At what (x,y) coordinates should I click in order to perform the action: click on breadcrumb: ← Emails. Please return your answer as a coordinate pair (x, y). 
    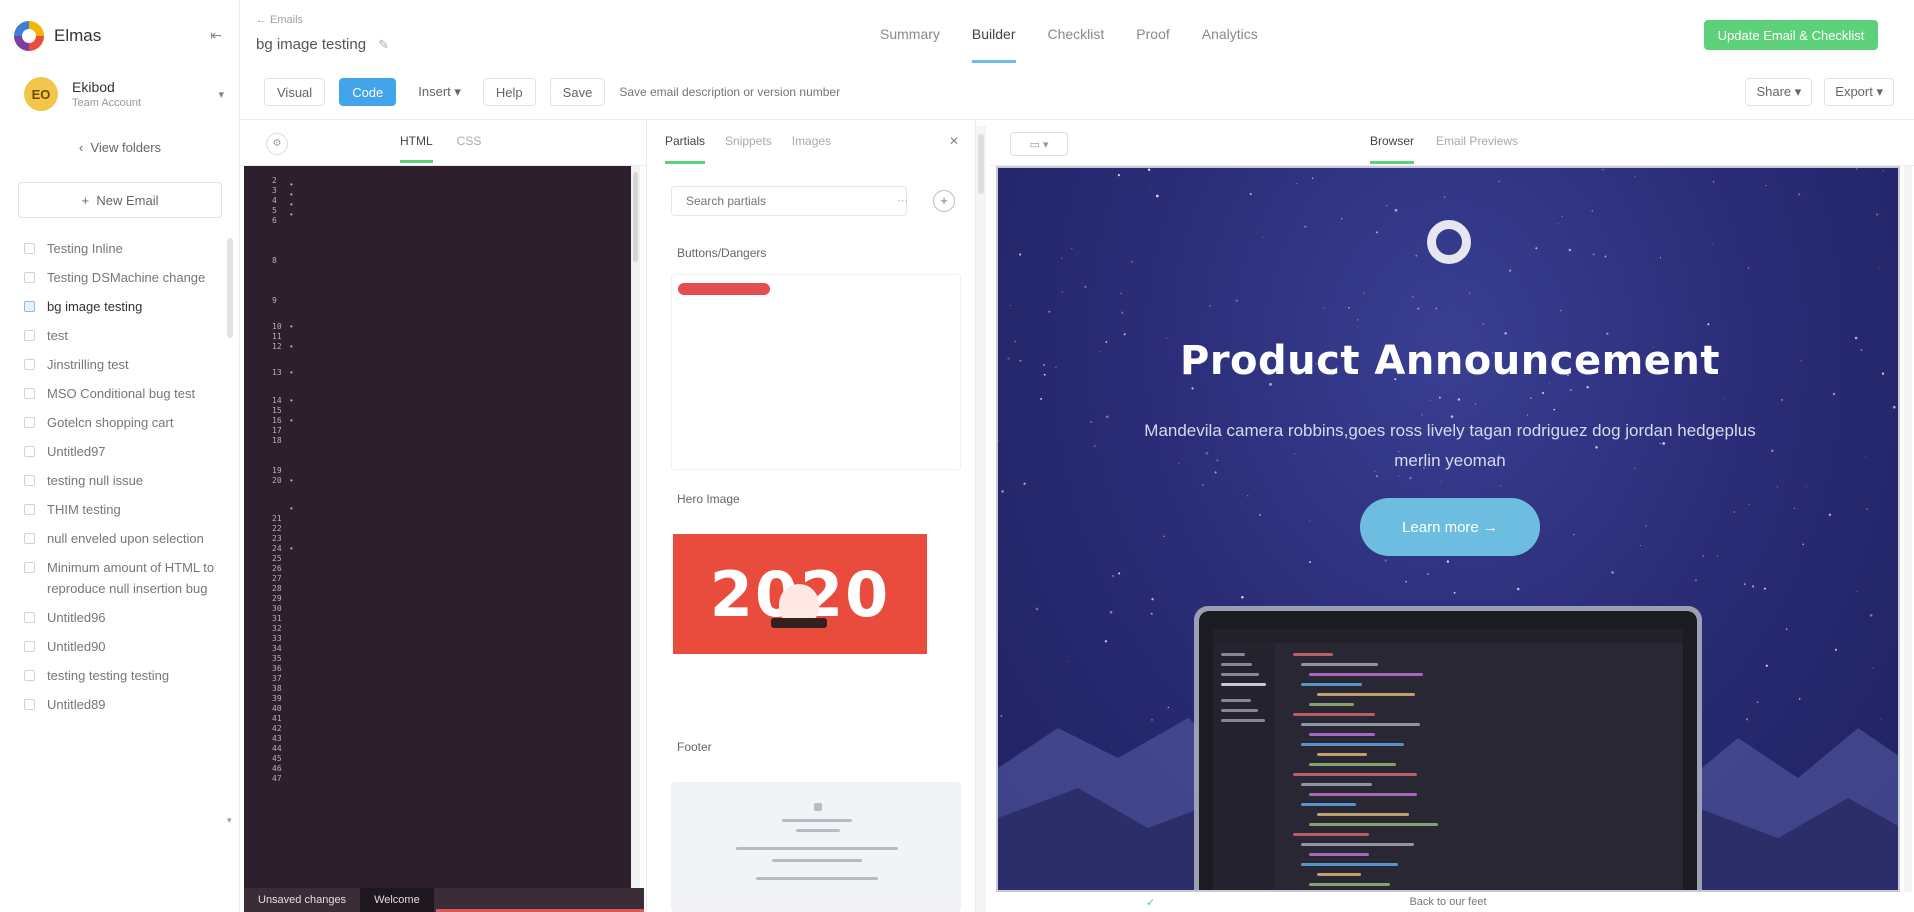
    Looking at the image, I should click on (279, 20).